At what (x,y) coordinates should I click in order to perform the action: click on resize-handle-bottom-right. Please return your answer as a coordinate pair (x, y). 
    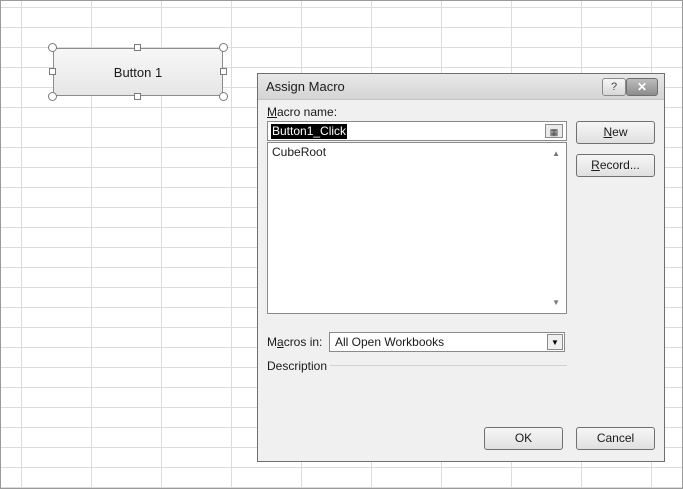
    Looking at the image, I should click on (223, 96).